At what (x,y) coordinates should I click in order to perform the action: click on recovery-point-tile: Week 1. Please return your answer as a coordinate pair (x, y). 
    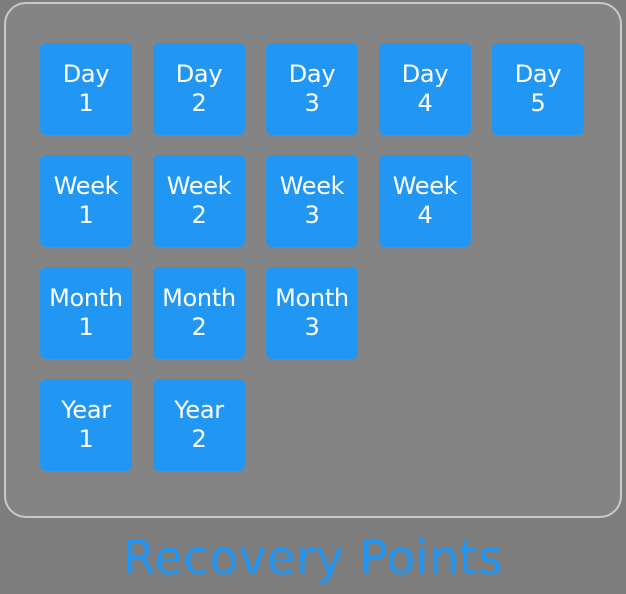
    Looking at the image, I should click on (86, 201).